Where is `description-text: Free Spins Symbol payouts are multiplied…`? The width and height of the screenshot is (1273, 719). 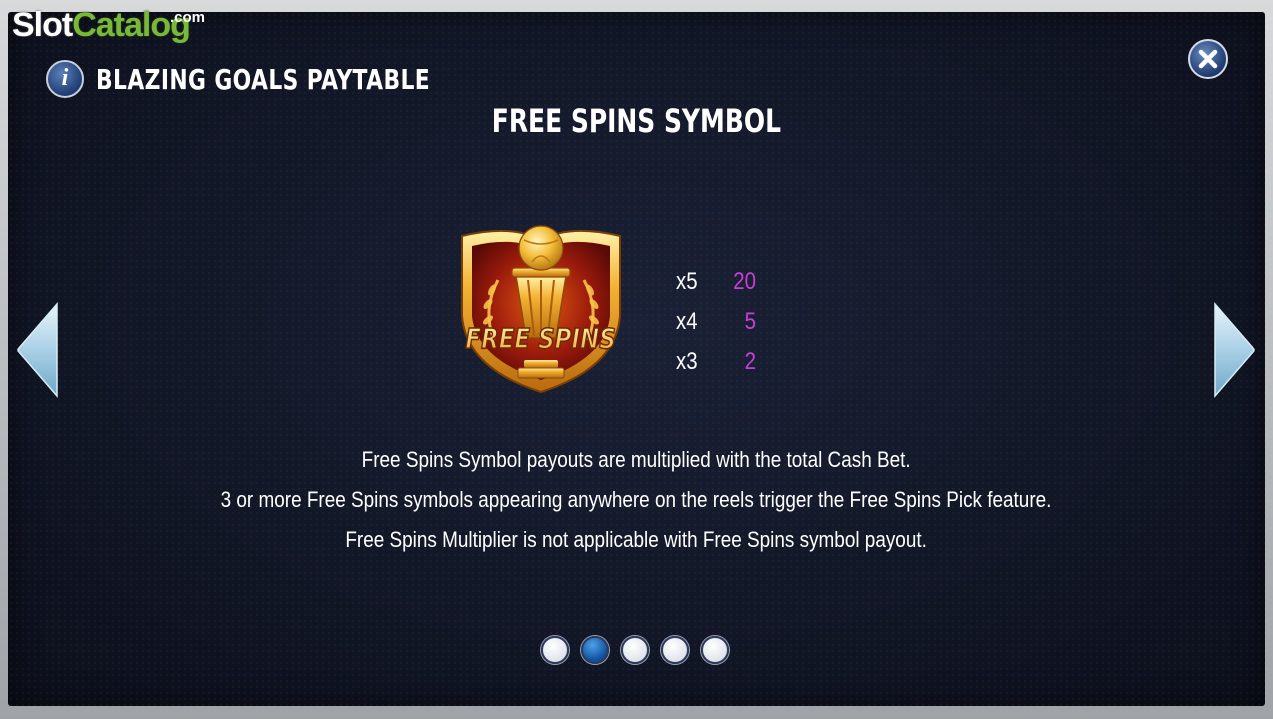
description-text: Free Spins Symbol payouts are multiplied… is located at coordinates (636, 459).